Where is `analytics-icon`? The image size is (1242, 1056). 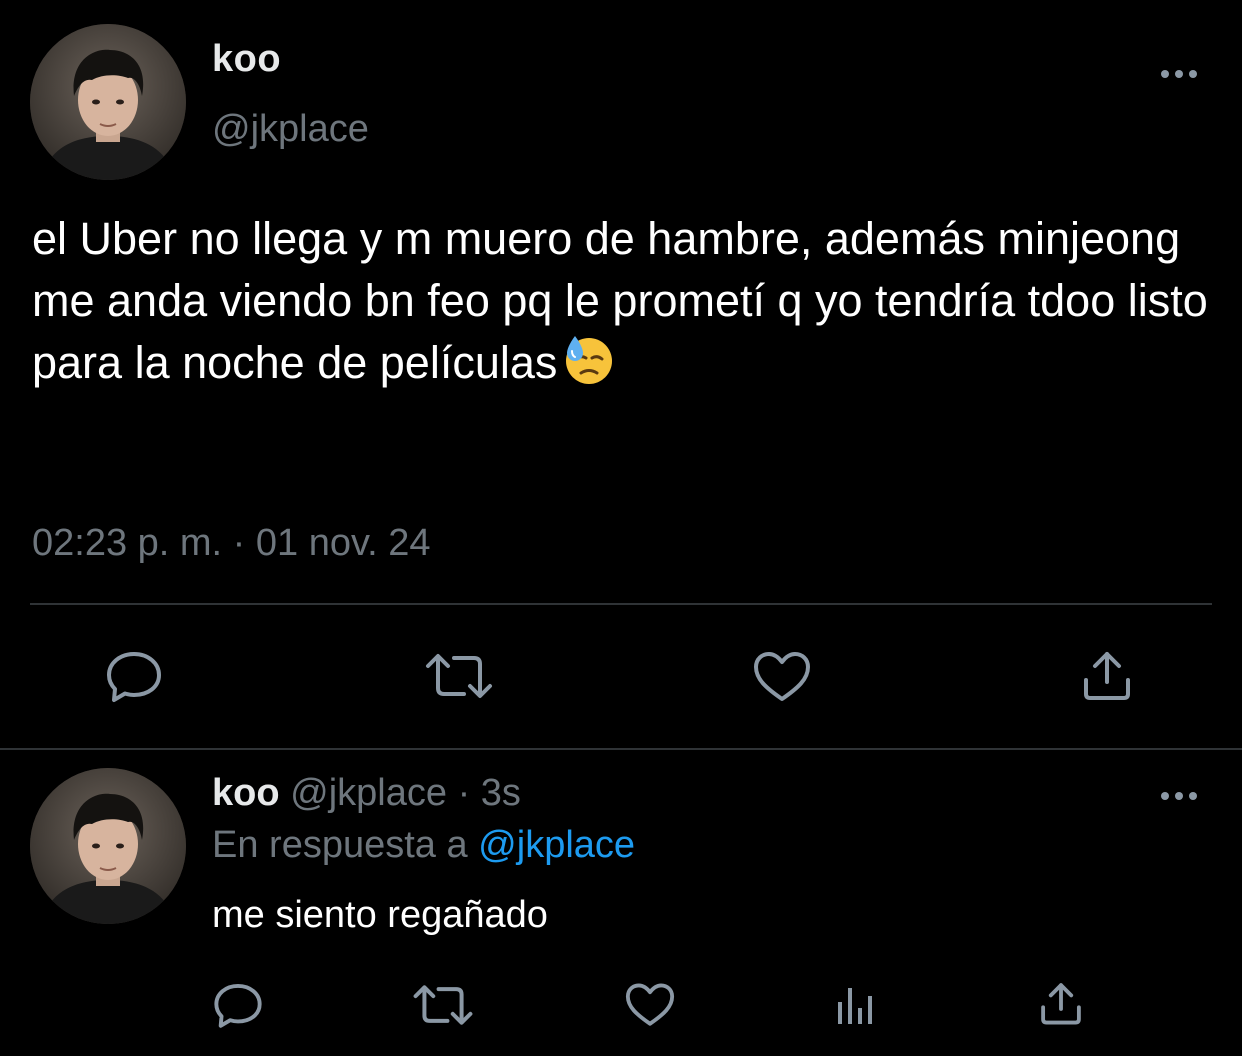
analytics-icon is located at coordinates (856, 1005).